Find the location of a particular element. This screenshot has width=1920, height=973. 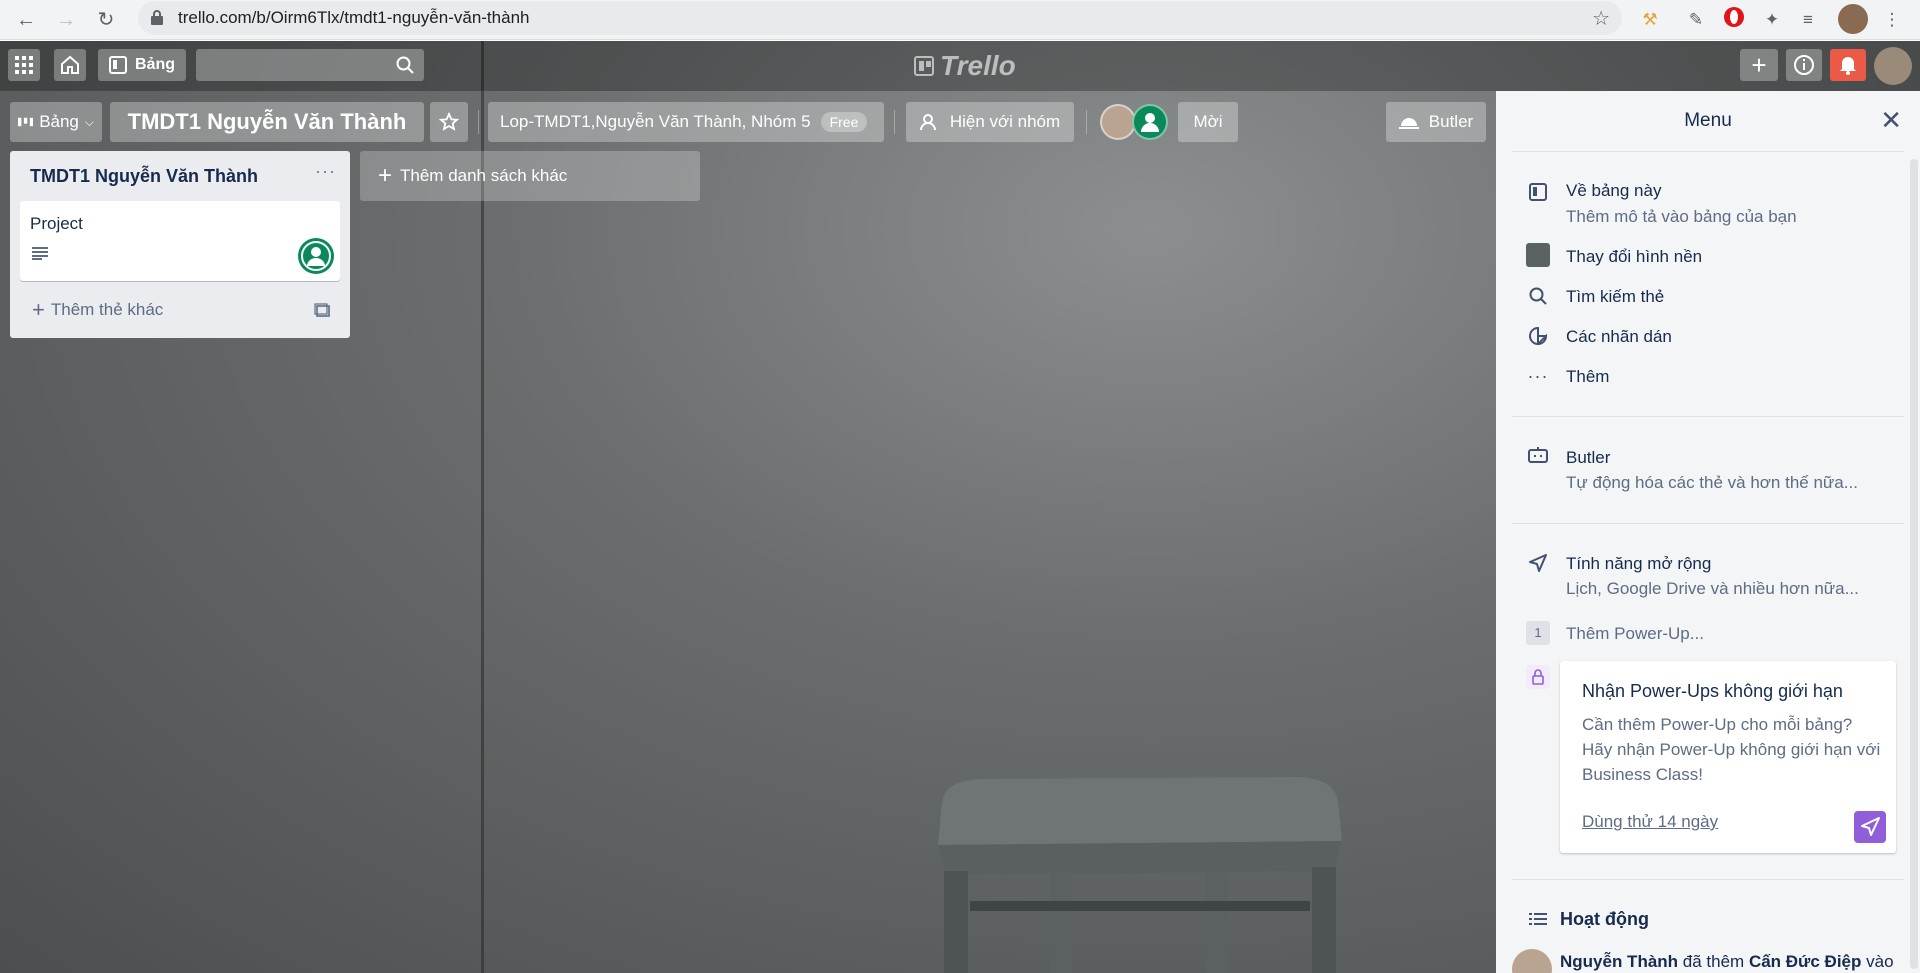

board-switcher-button: Bảng ⌵ is located at coordinates (56, 122).